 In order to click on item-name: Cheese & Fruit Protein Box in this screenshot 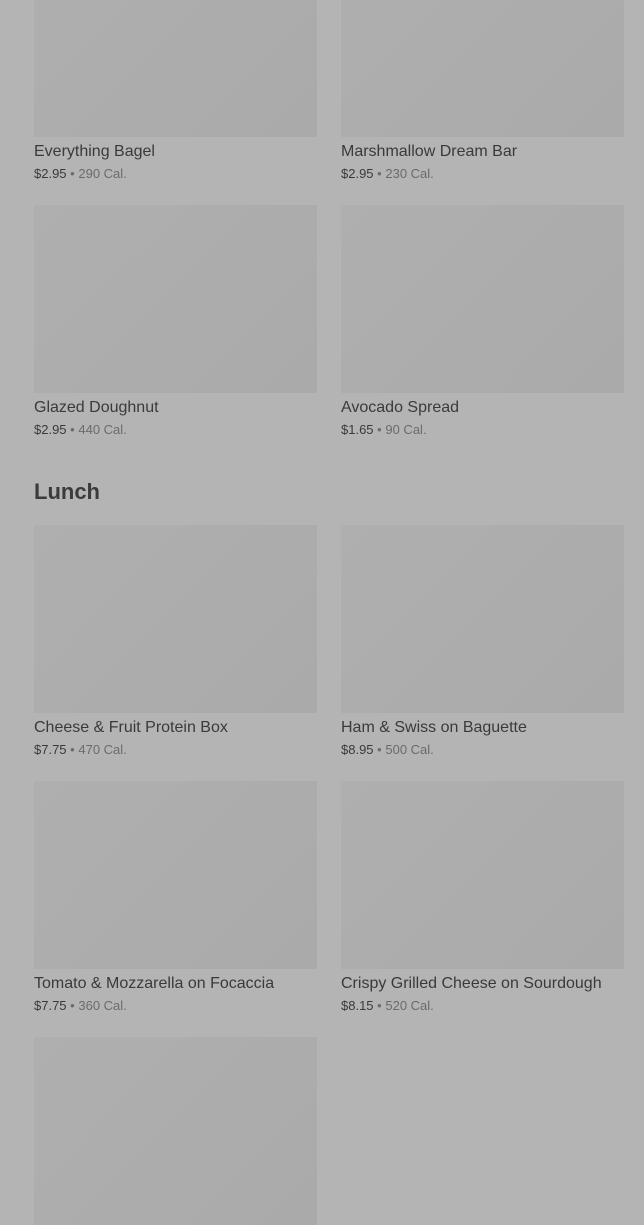, I will do `click(131, 727)`.